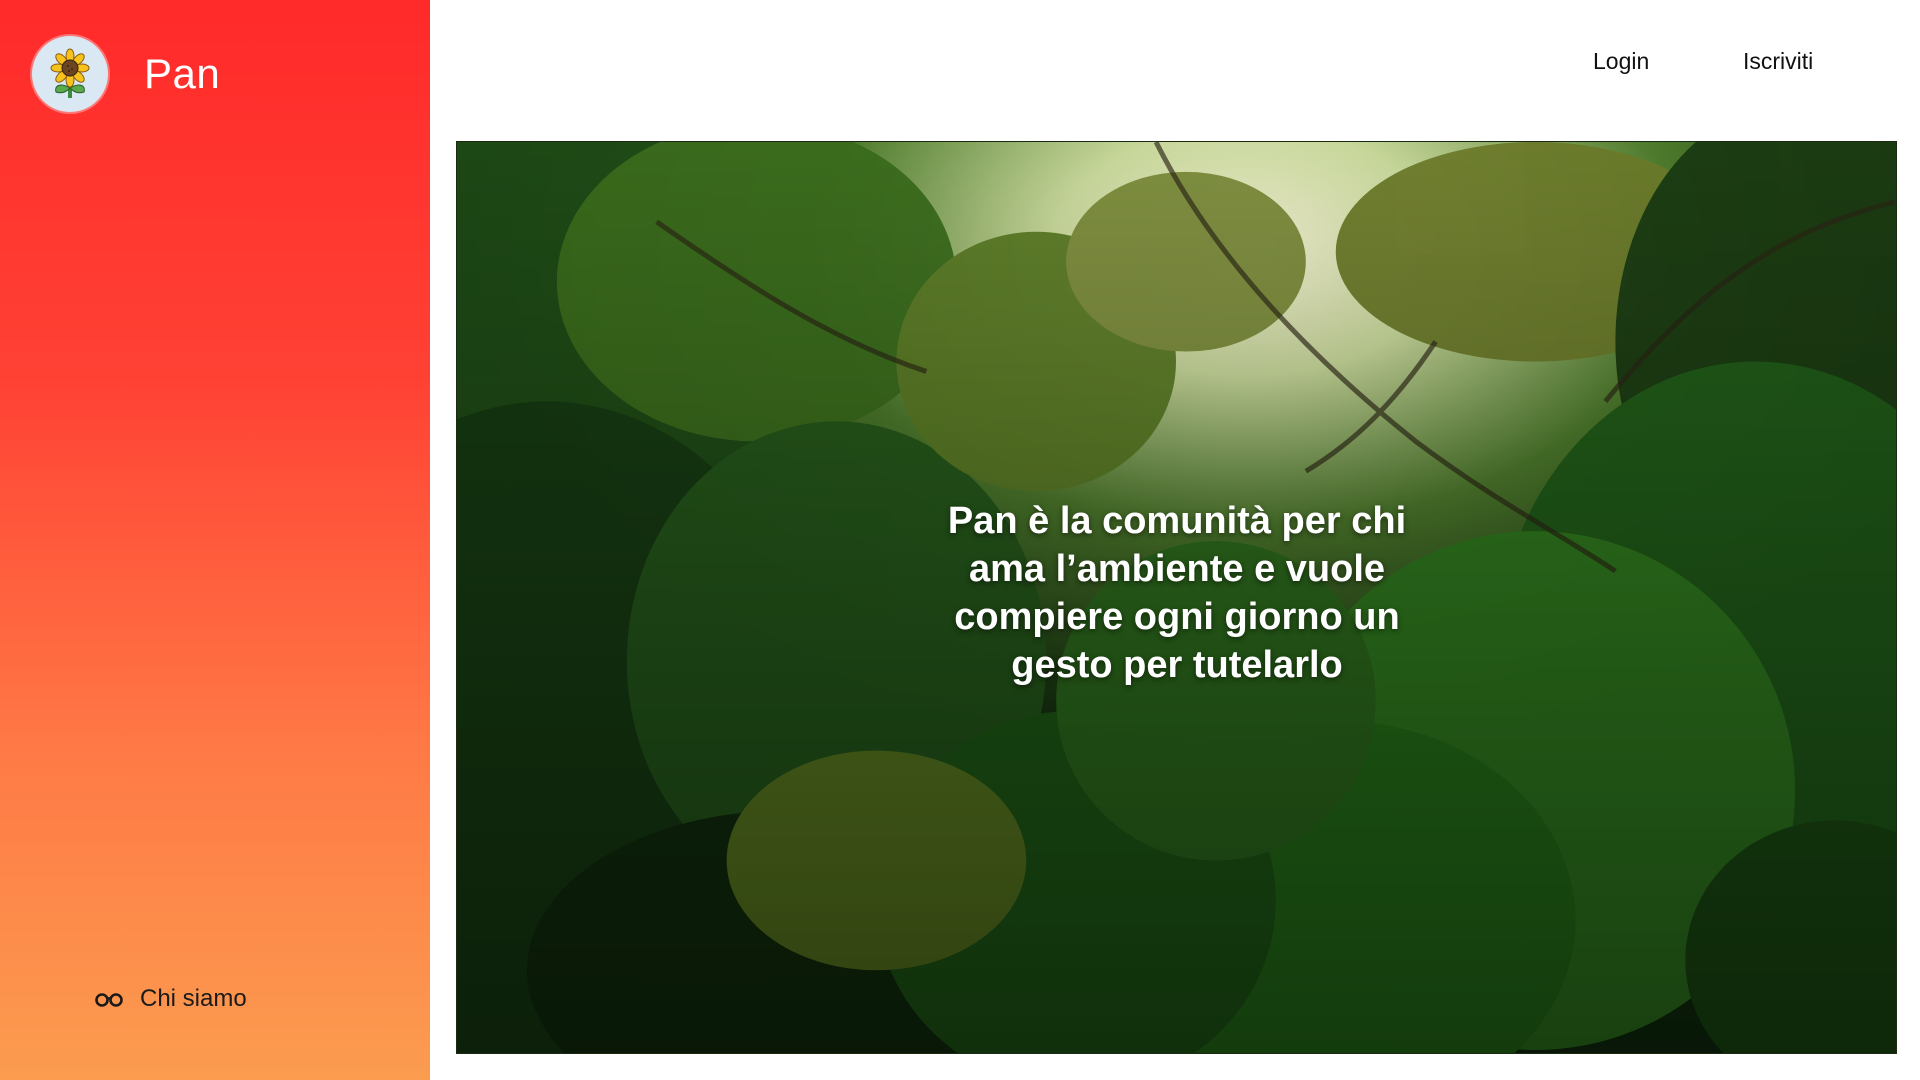 The image size is (1920, 1080). Describe the element at coordinates (182, 74) in the screenshot. I see `brand-name: Pan` at that location.